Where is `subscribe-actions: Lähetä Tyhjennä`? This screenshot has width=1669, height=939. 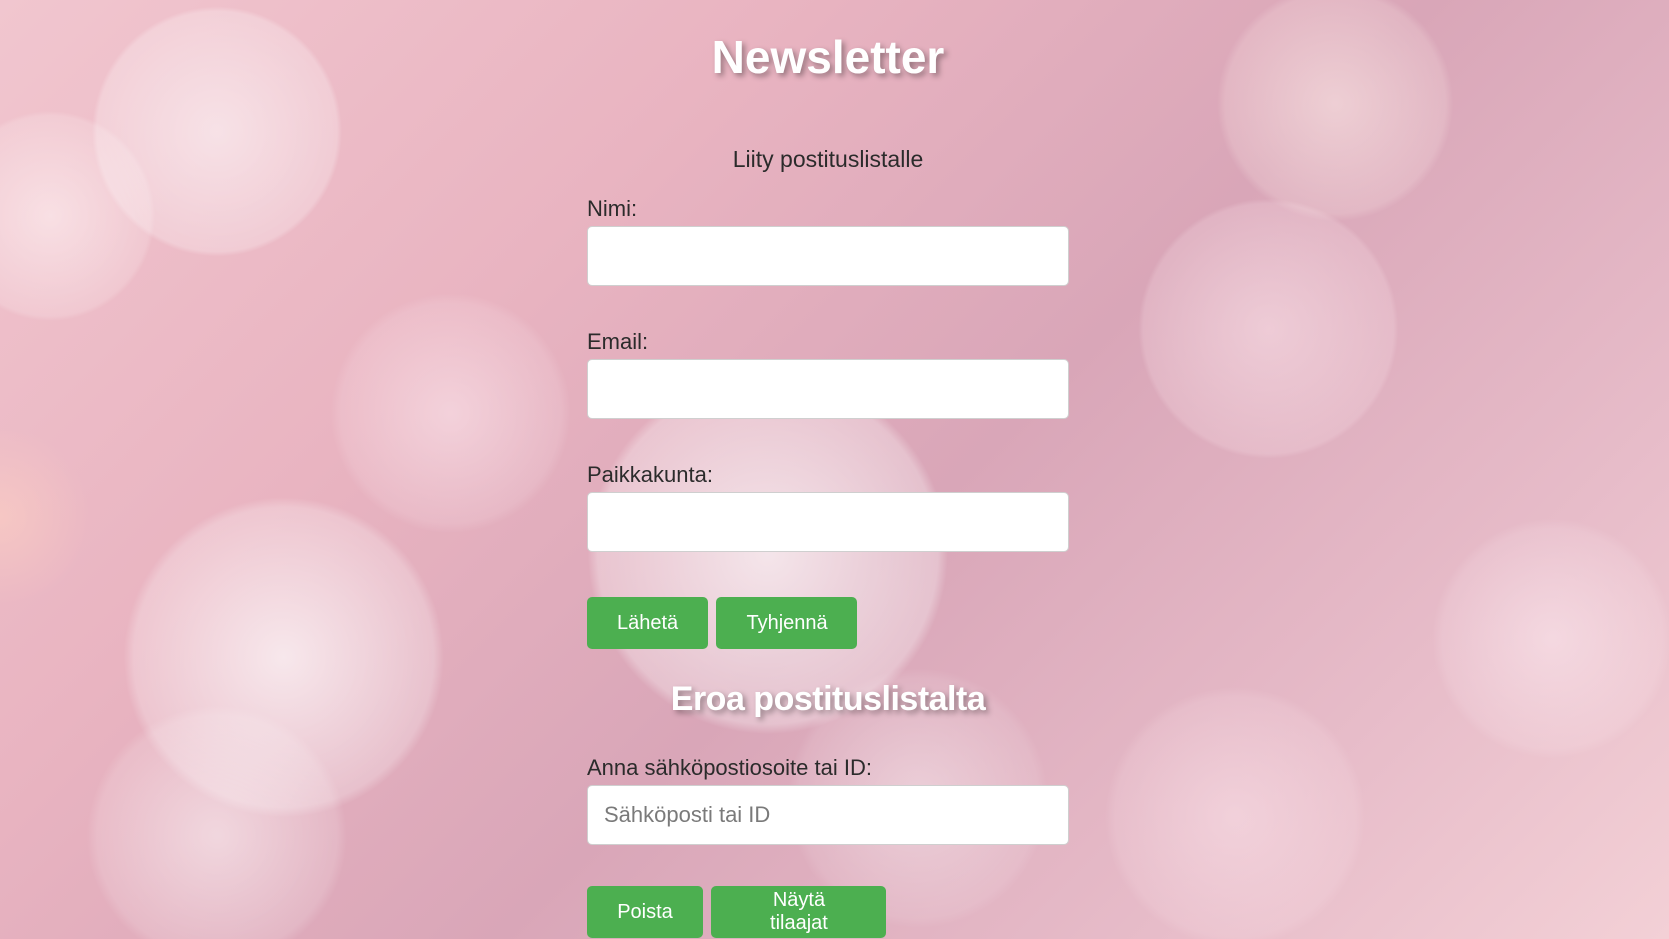
subscribe-actions: Lähetä Tyhjennä is located at coordinates (828, 623).